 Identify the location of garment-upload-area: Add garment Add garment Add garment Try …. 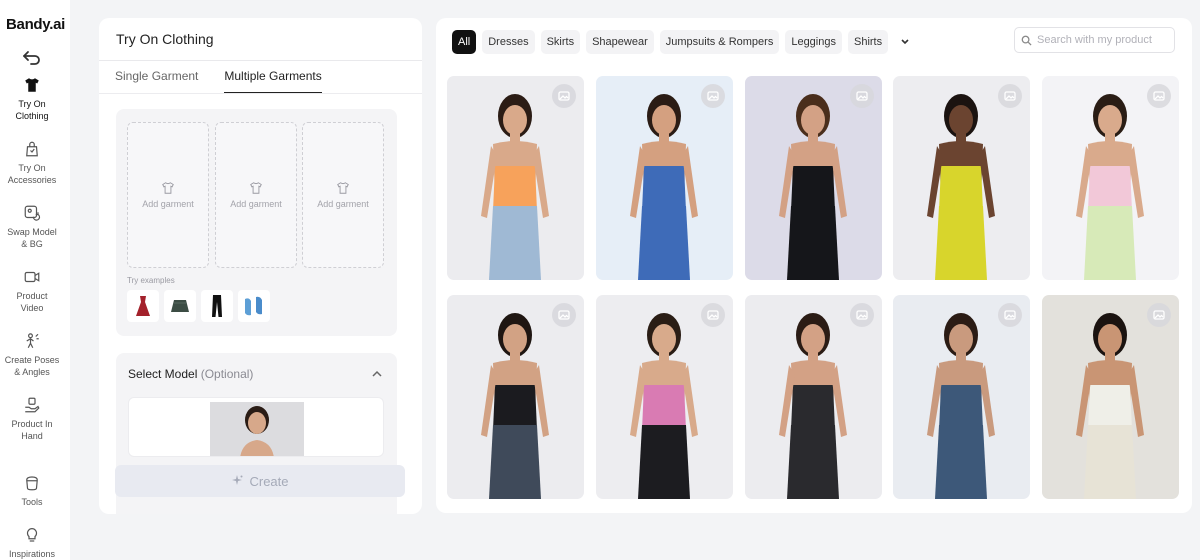
(256, 222).